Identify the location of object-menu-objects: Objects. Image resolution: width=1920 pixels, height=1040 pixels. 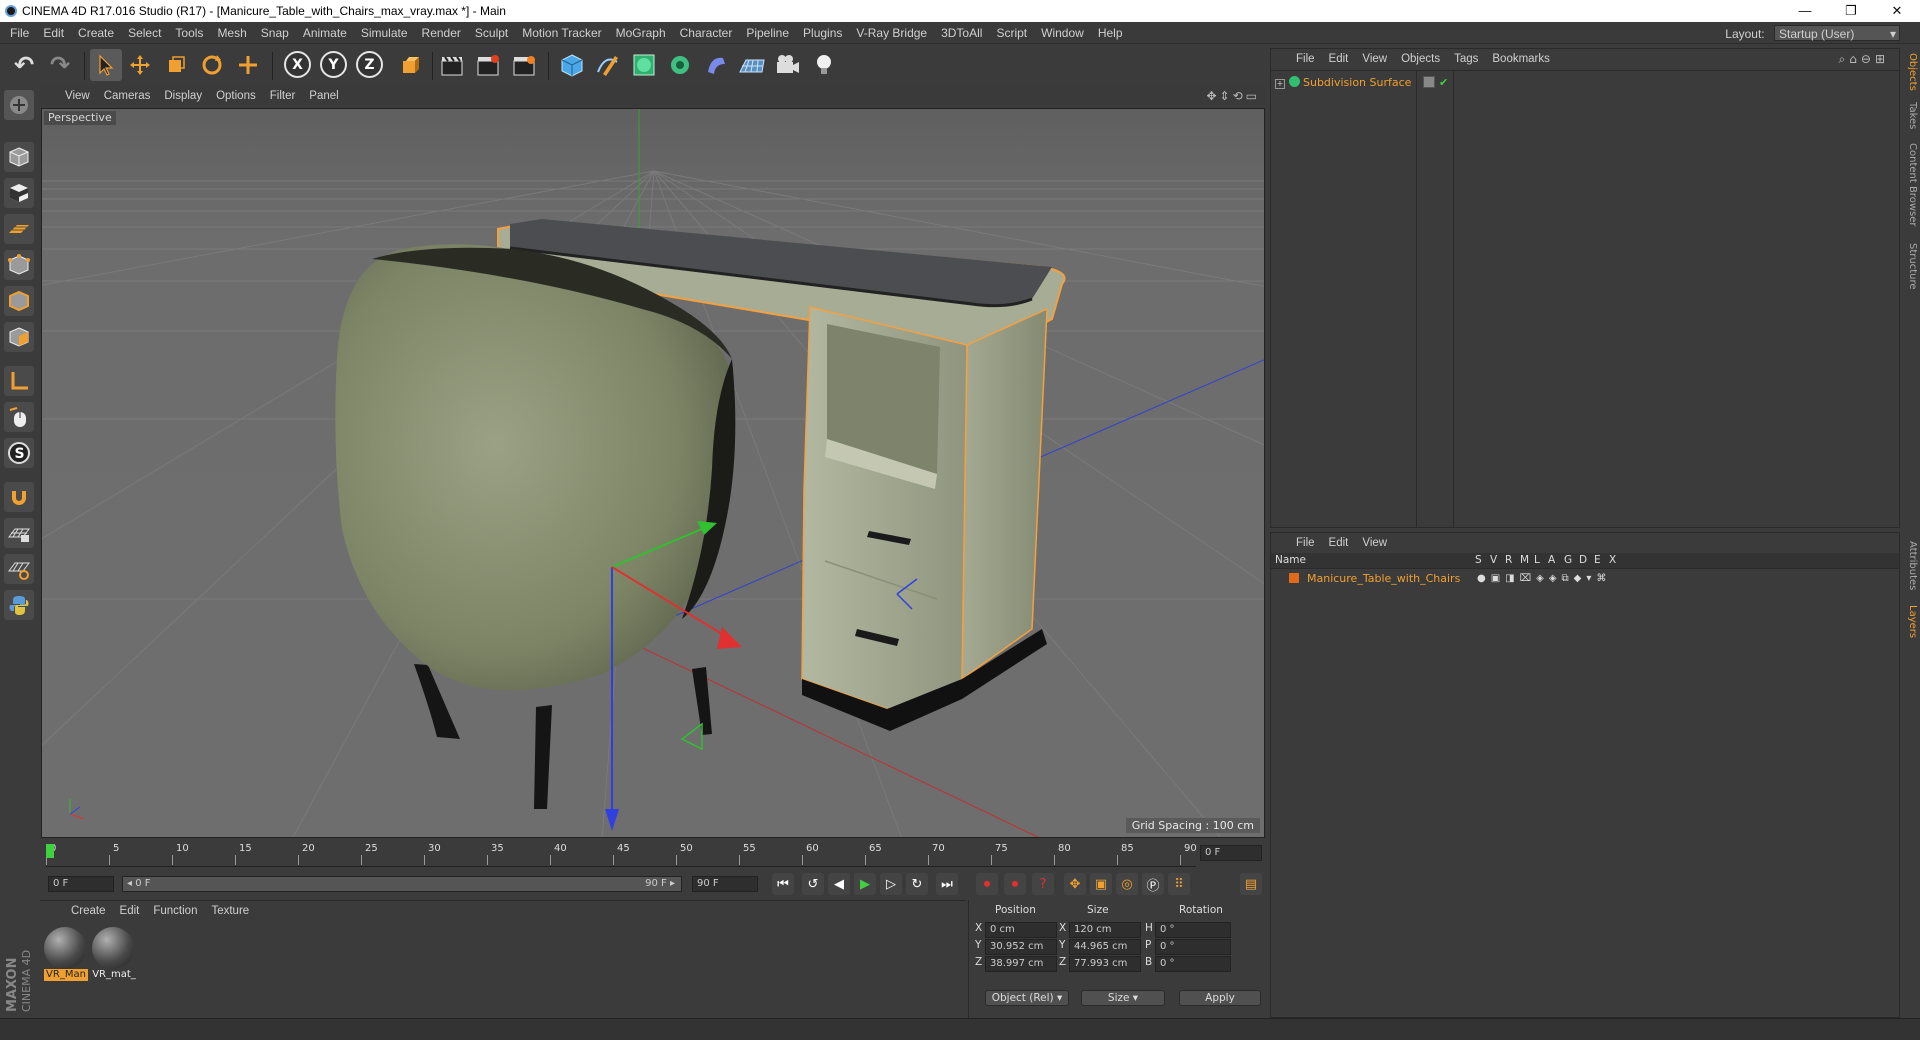
(1420, 59).